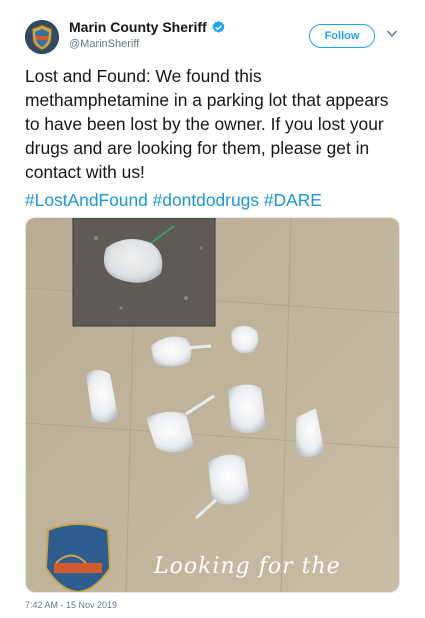 The height and width of the screenshot is (618, 425). I want to click on follow-button: Follow, so click(342, 36).